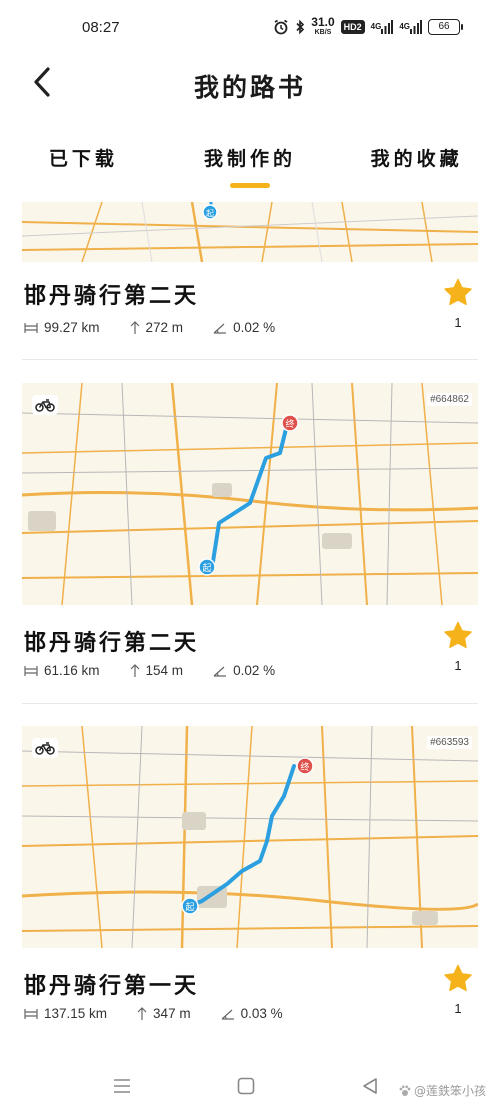 The height and width of the screenshot is (1117, 500). I want to click on grade-value: 0.03 %, so click(261, 1013).